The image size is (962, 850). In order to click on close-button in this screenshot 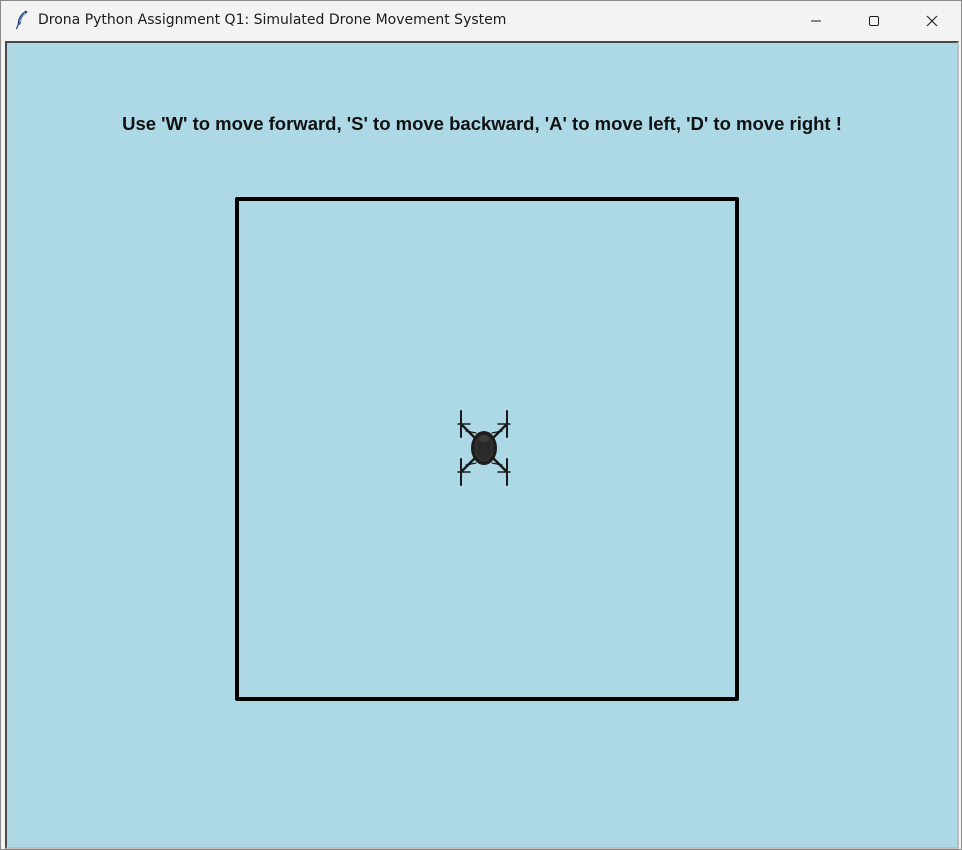, I will do `click(932, 21)`.